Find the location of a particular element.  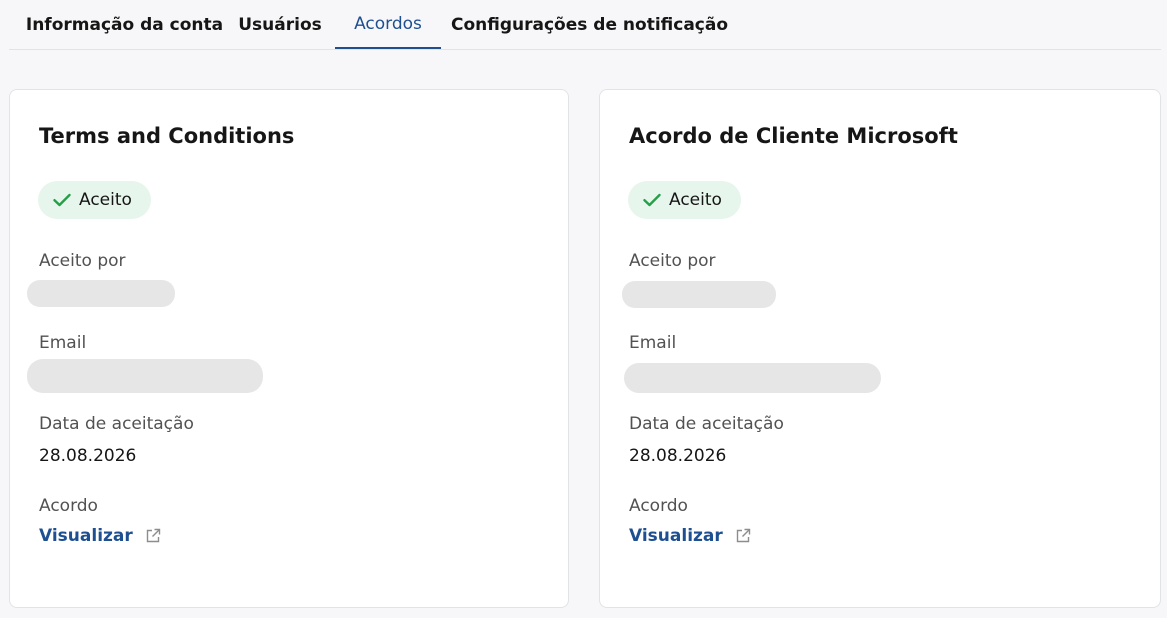

tab-agreements: Acordos is located at coordinates (388, 24).